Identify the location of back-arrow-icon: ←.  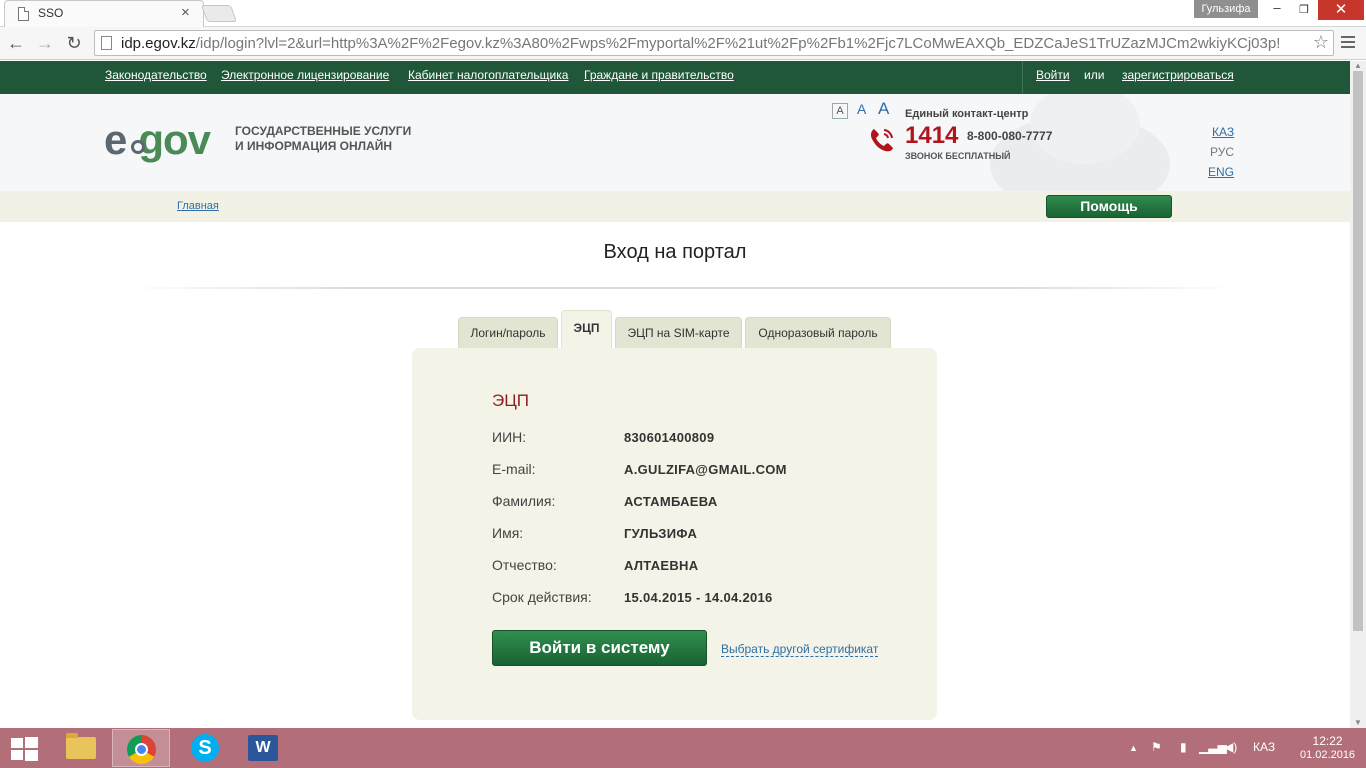
(16, 43).